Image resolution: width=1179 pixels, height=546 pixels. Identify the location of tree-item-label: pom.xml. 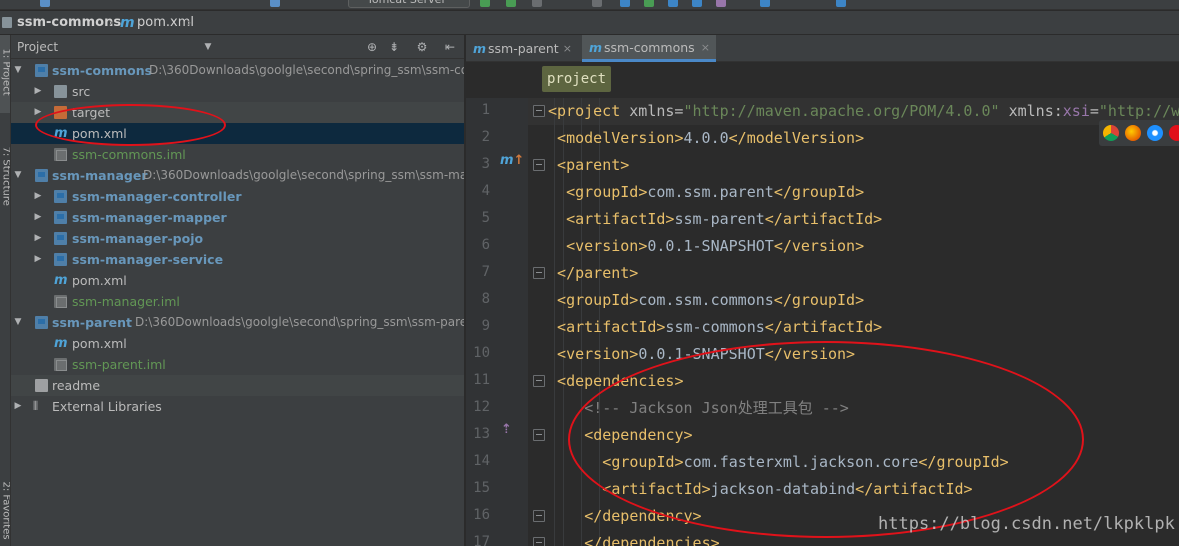
(99, 280).